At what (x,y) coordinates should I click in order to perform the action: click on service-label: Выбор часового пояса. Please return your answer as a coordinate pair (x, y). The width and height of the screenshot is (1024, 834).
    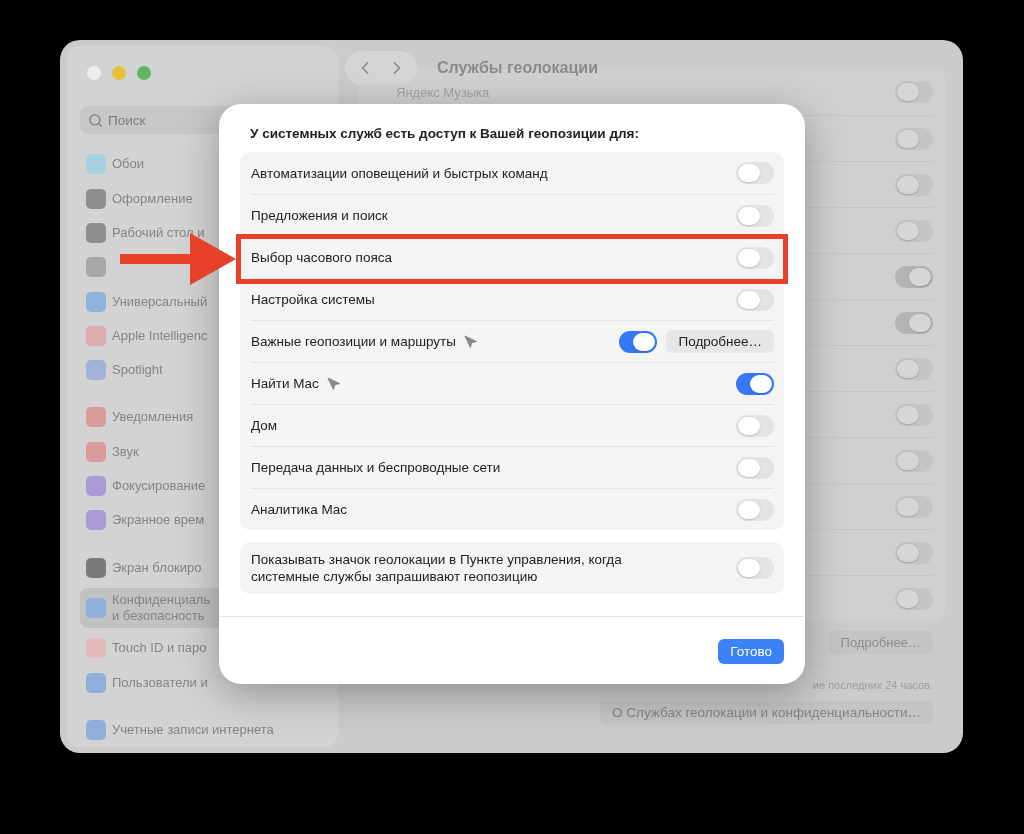
    Looking at the image, I should click on (321, 257).